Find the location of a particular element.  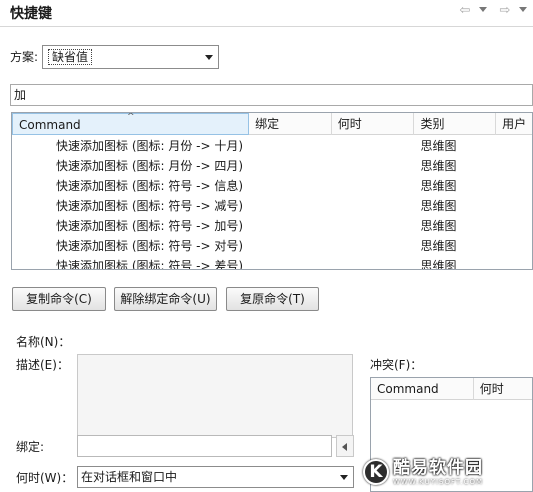

table-header: ^ Command 绑定 何时 类别 用户 is located at coordinates (272, 124).